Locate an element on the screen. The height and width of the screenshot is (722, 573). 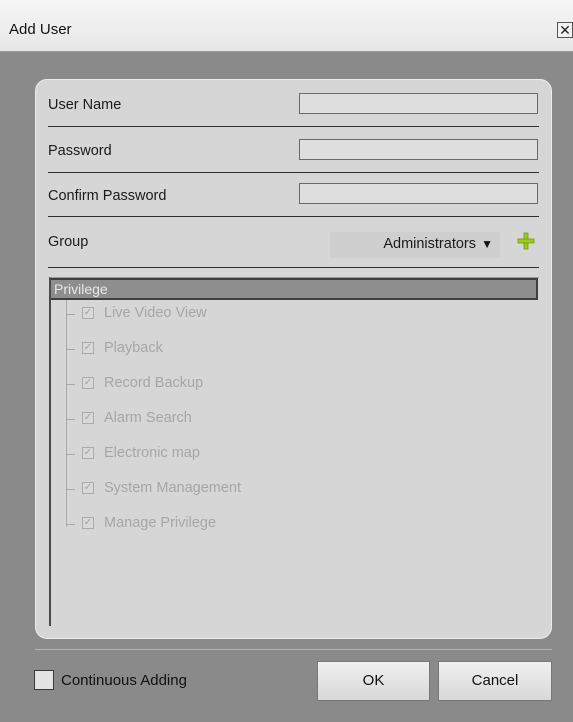
tree-connector is located at coordinates (66, 413).